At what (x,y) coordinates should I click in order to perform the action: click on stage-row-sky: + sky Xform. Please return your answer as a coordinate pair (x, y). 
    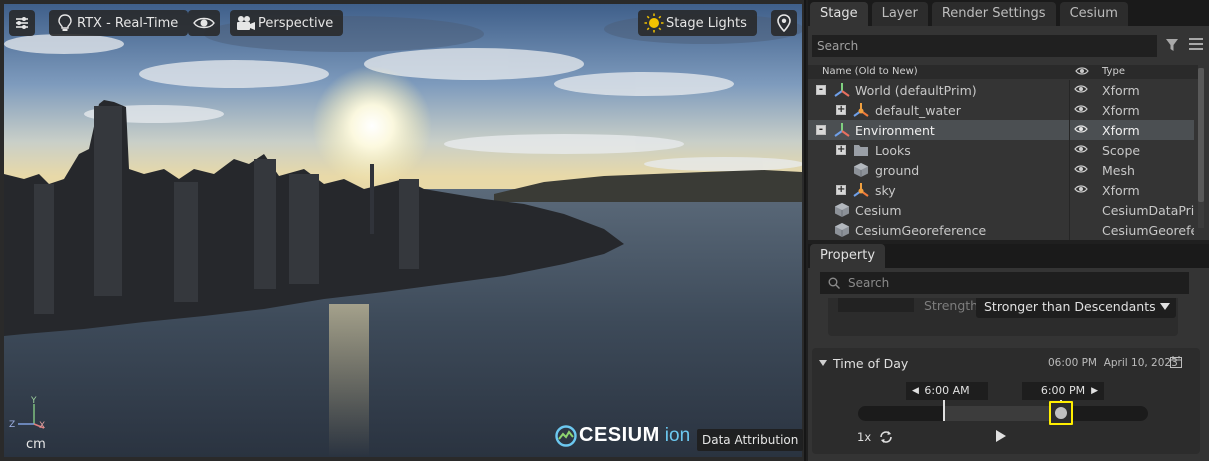
    Looking at the image, I should click on (1001, 190).